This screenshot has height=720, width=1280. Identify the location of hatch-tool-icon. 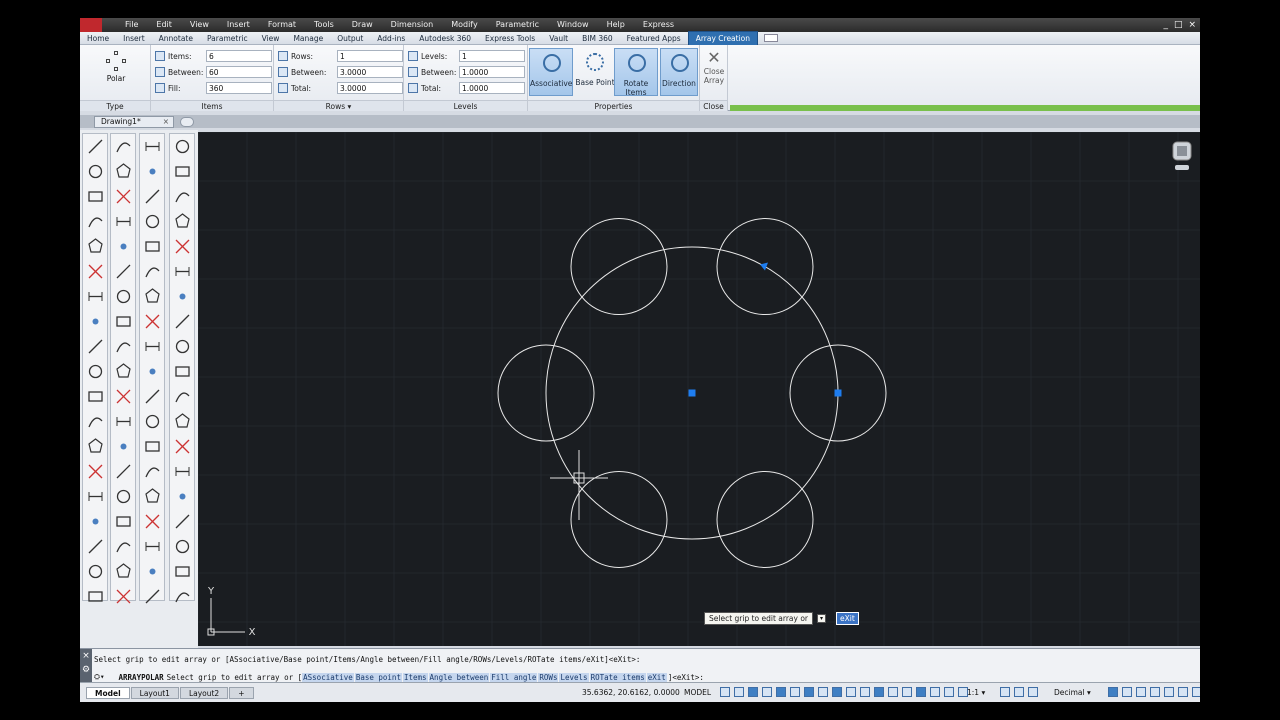
(95, 496).